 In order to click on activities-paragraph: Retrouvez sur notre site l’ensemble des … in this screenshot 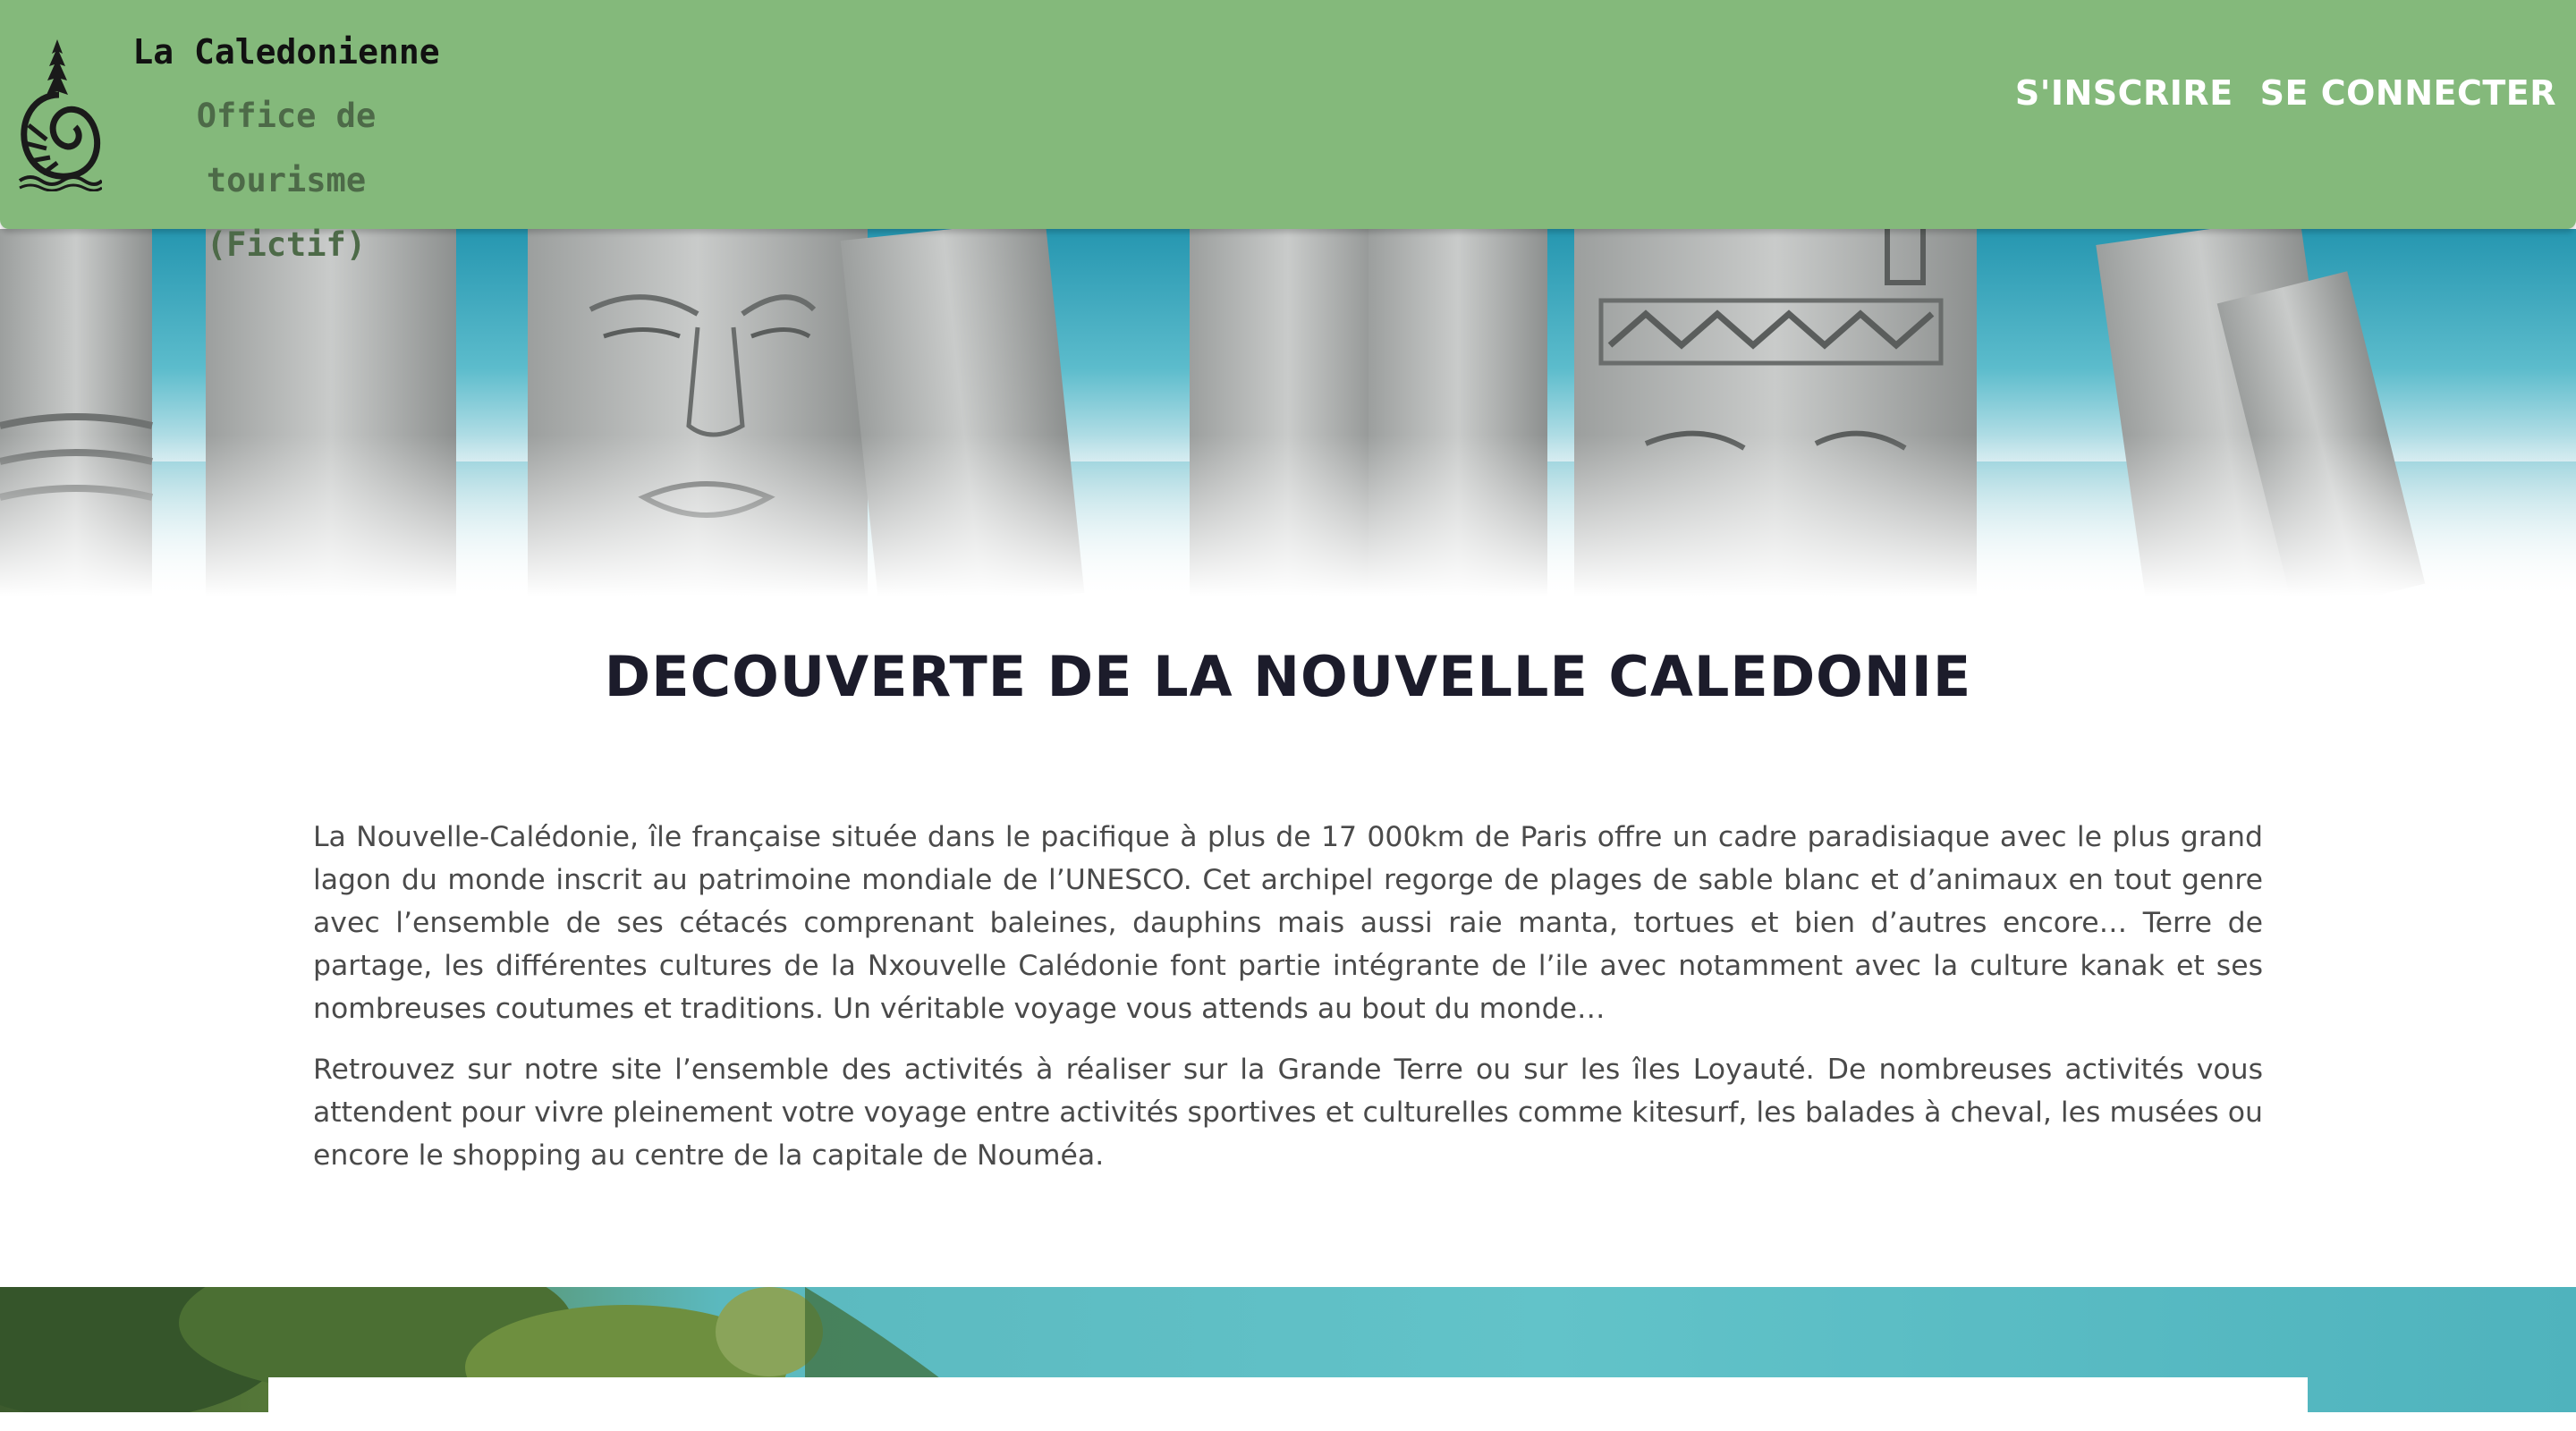, I will do `click(1288, 1113)`.